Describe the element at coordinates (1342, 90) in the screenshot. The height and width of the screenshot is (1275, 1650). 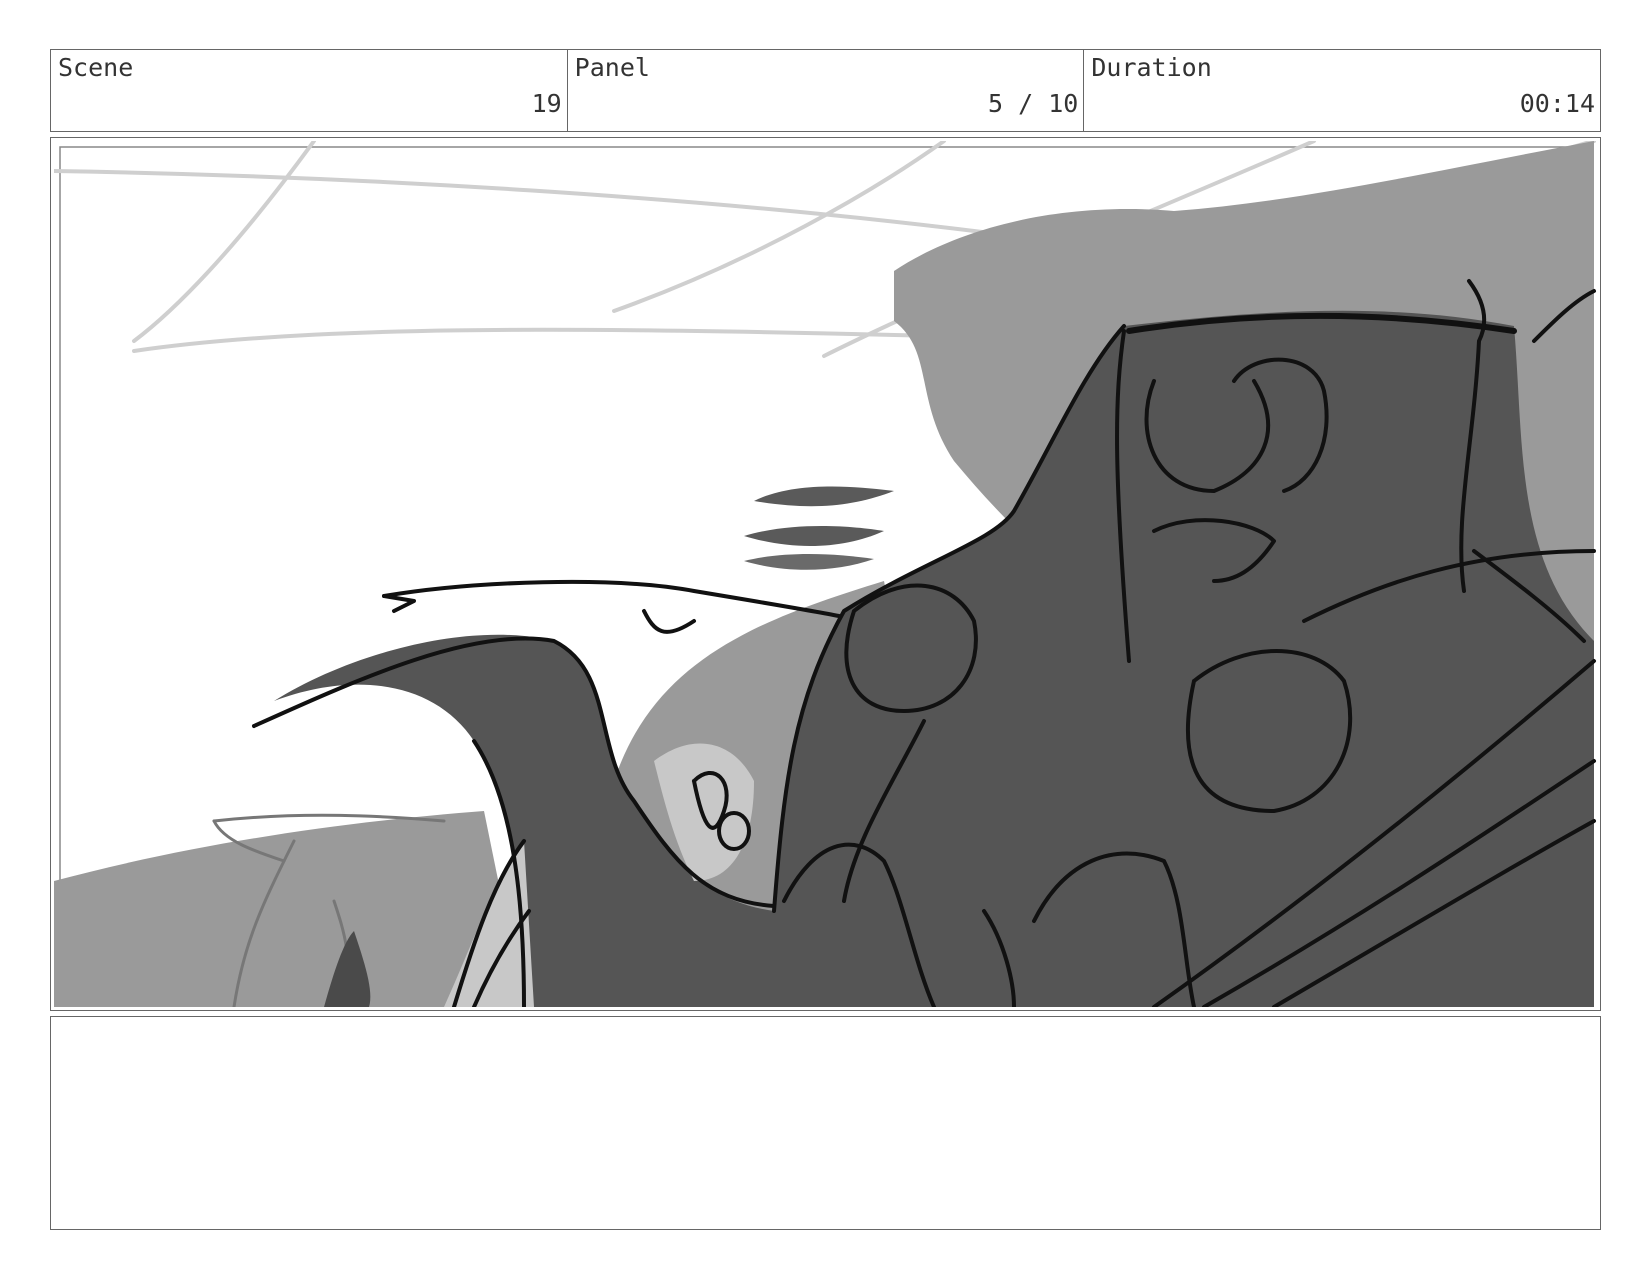
I see `duration-cell: Duration 00:14` at that location.